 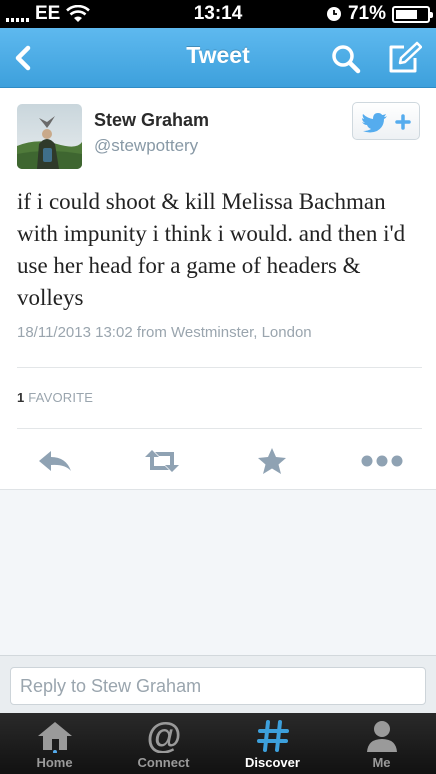 What do you see at coordinates (49, 136) in the screenshot?
I see `avatar` at bounding box center [49, 136].